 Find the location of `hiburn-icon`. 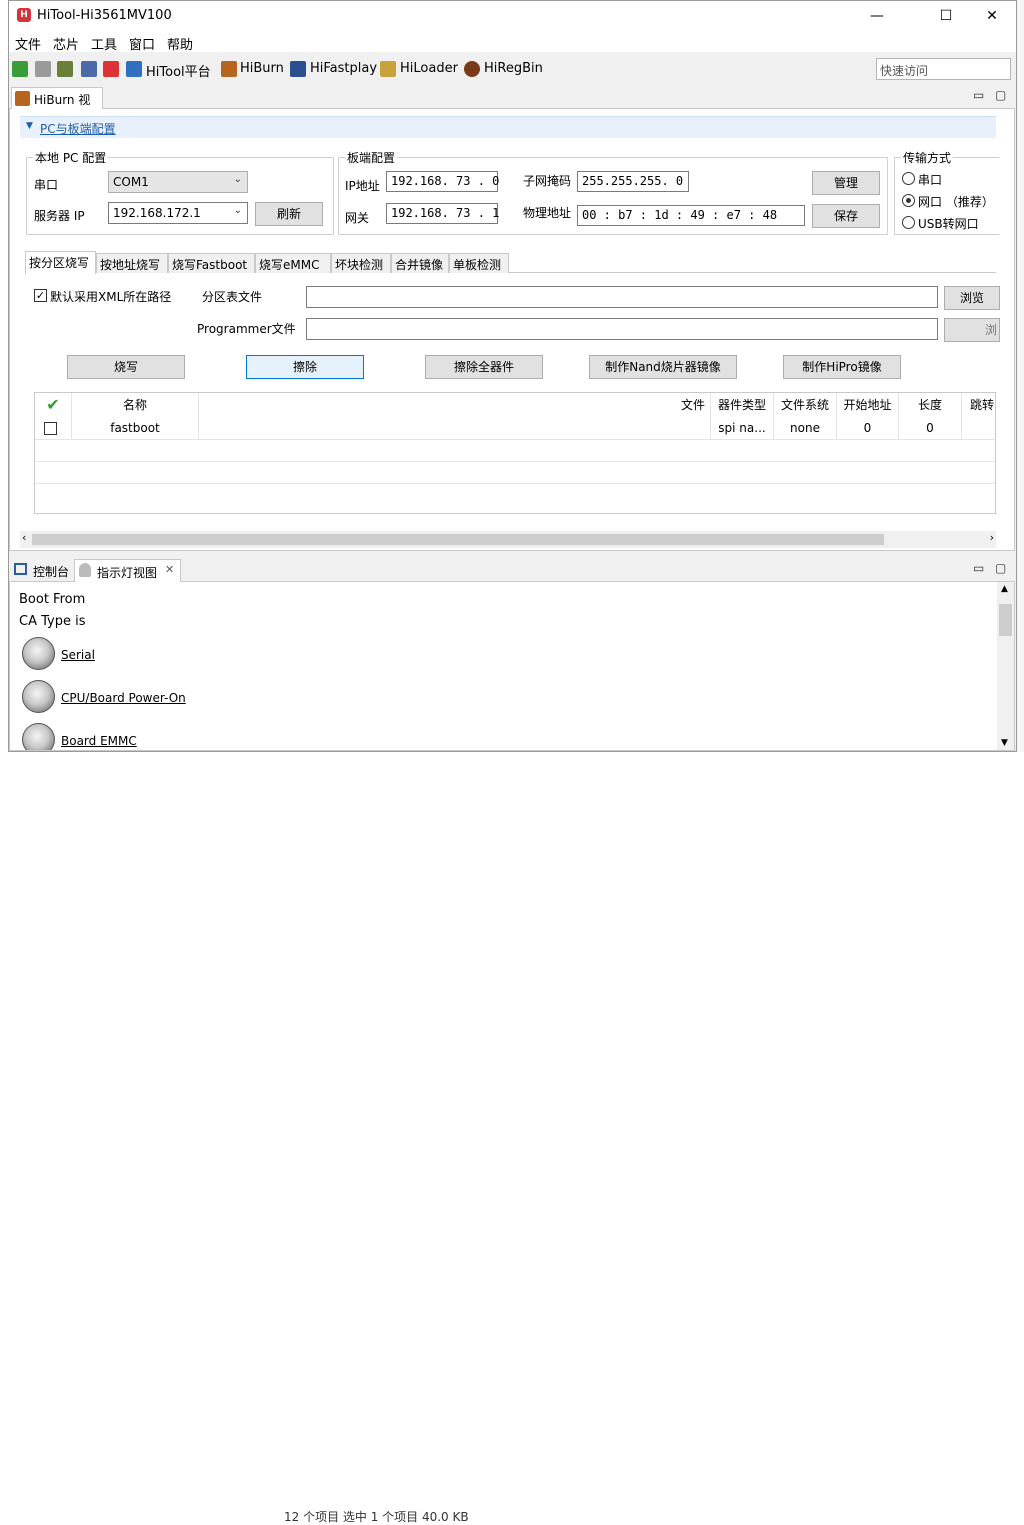

hiburn-icon is located at coordinates (229, 69).